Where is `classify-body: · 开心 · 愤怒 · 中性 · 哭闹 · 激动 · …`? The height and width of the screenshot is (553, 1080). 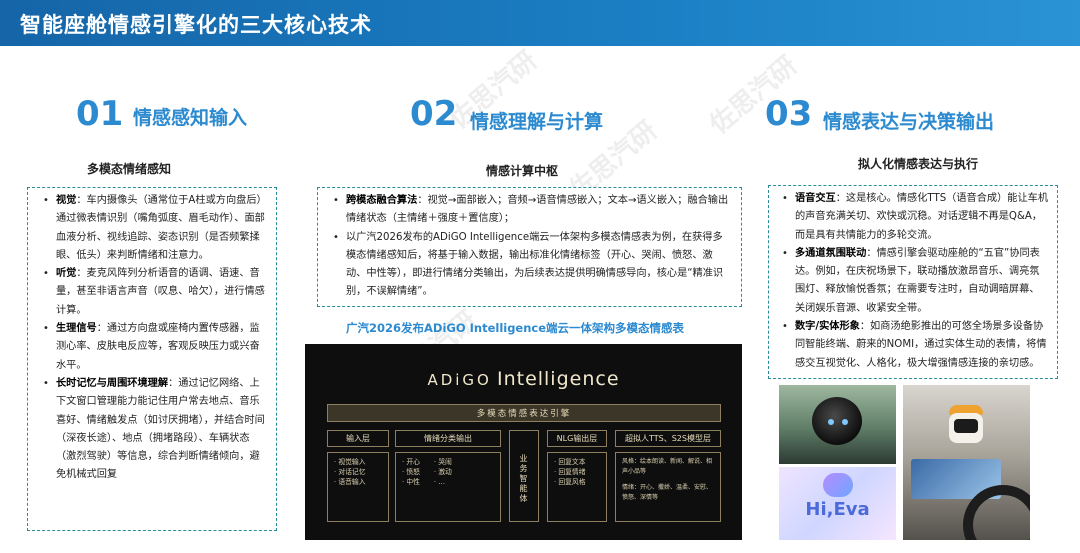
classify-body: · 开心 · 愤怒 · 中性 · 哭闹 · 激动 · … is located at coordinates (448, 487).